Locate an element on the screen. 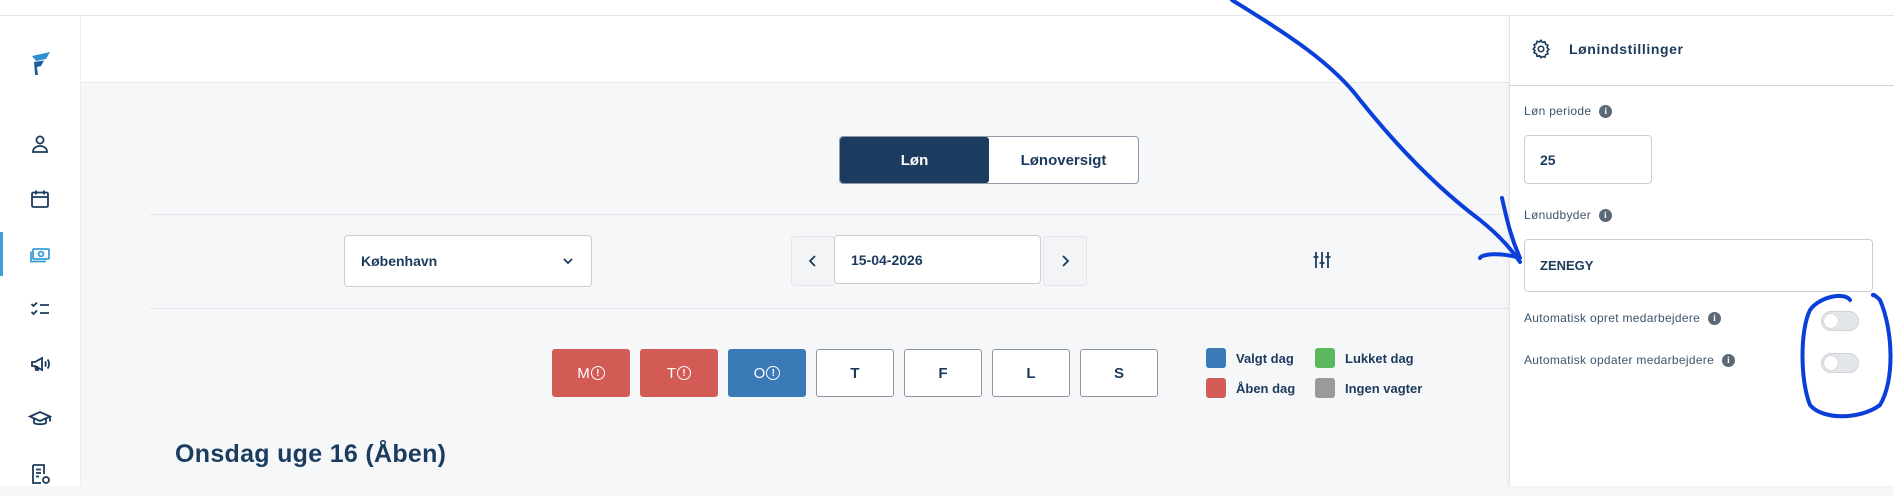 This screenshot has height=496, width=1894. tab-lonoversigt: Lønoversigt is located at coordinates (1063, 160).